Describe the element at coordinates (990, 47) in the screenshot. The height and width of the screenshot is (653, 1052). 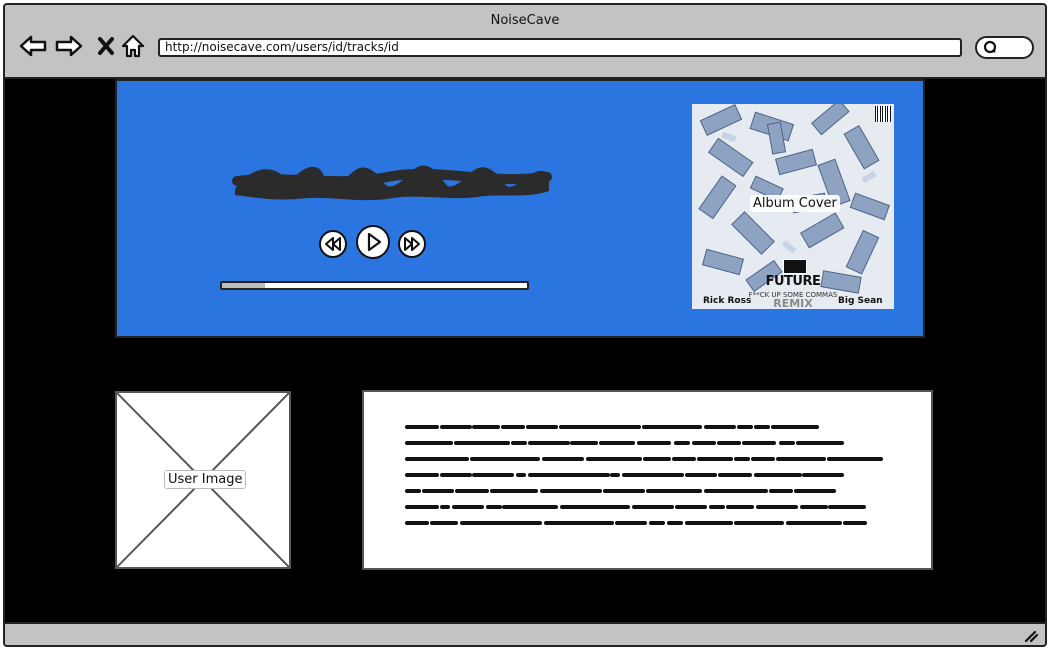
I see `search-icon` at that location.